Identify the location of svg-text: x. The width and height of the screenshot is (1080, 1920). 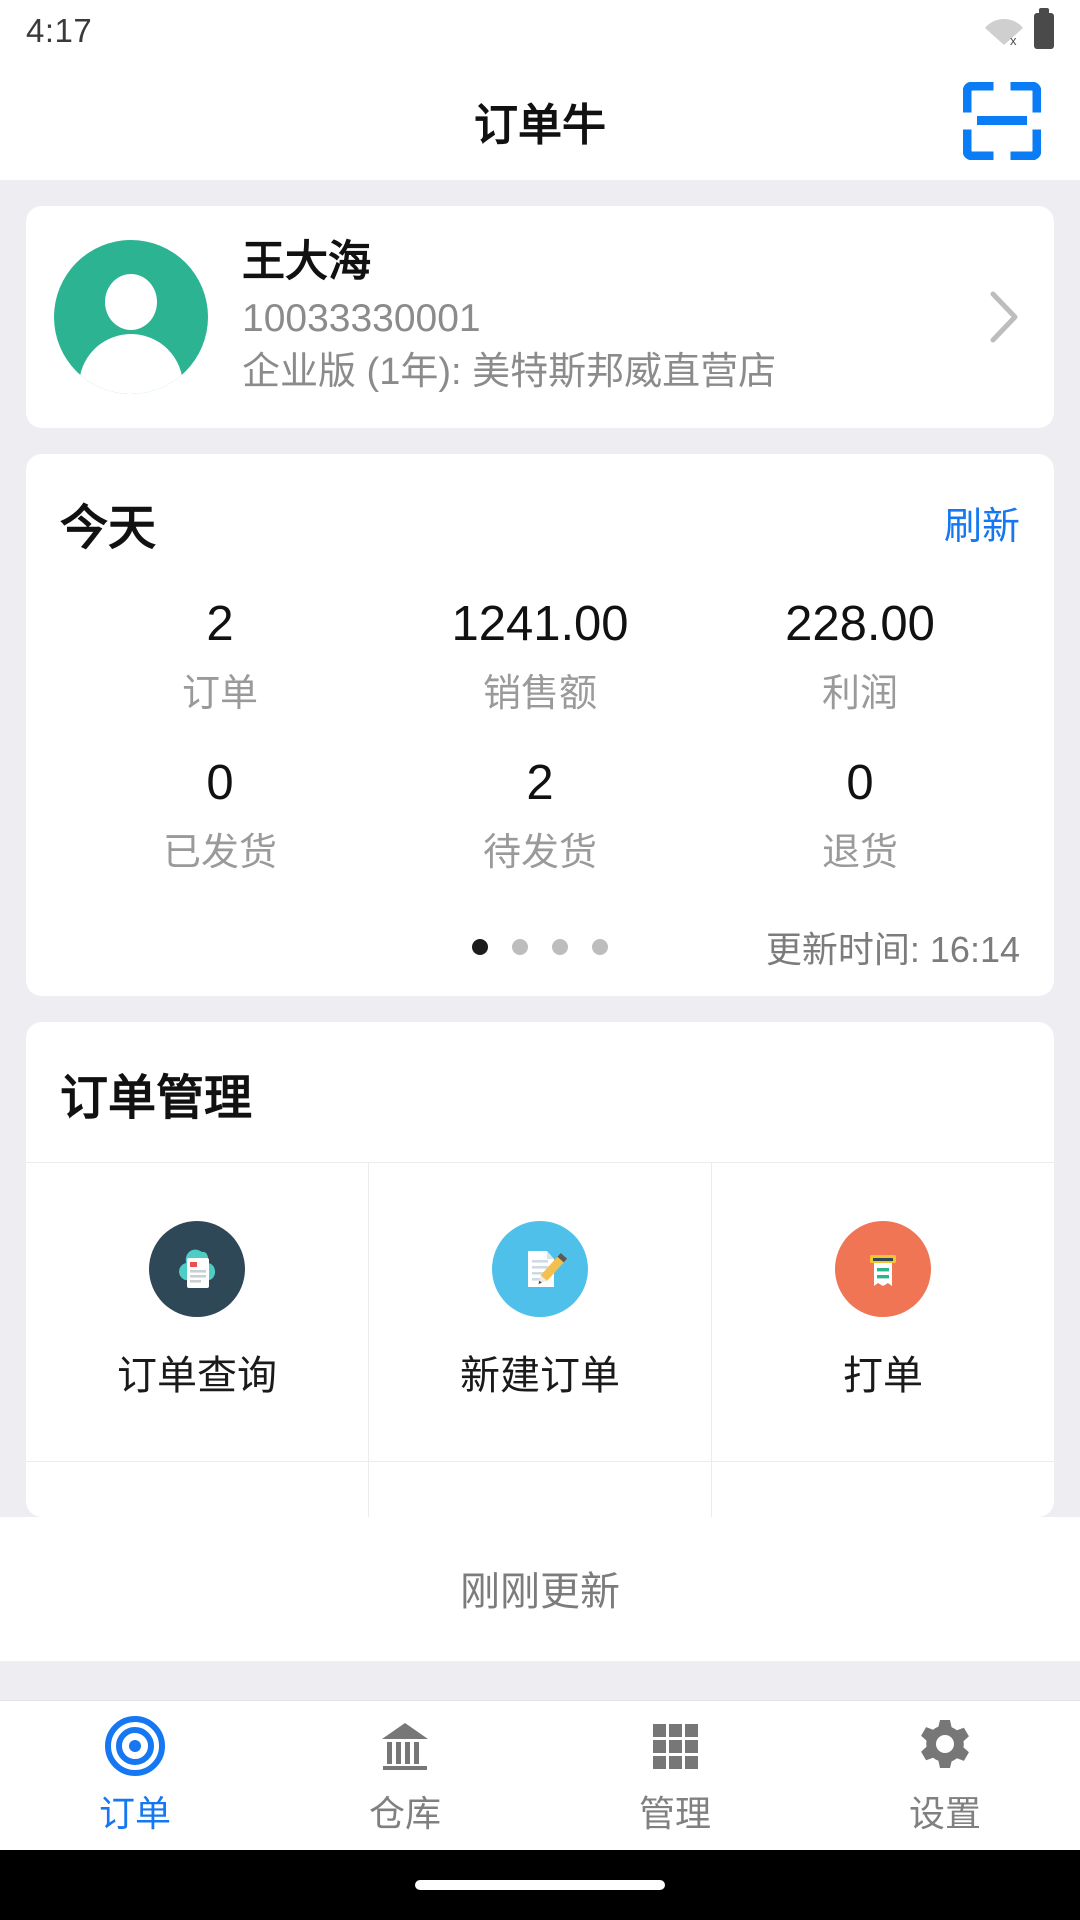
(1013, 40).